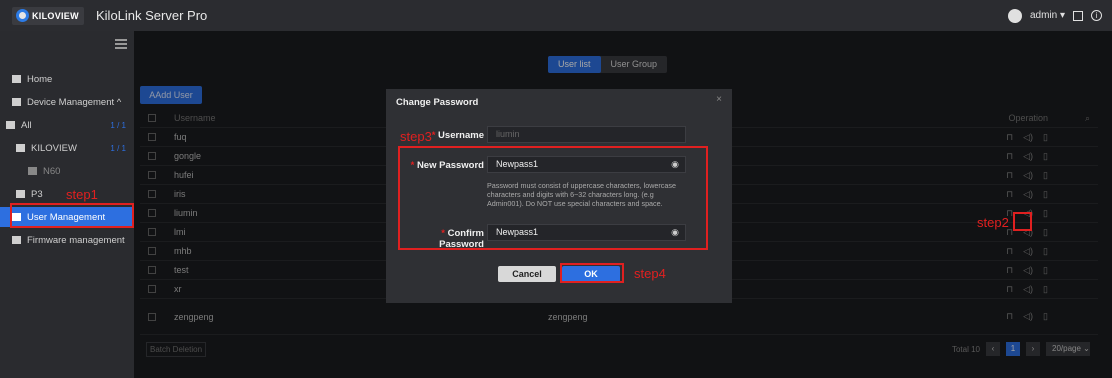  What do you see at coordinates (416, 136) in the screenshot?
I see `step3-label: step3` at bounding box center [416, 136].